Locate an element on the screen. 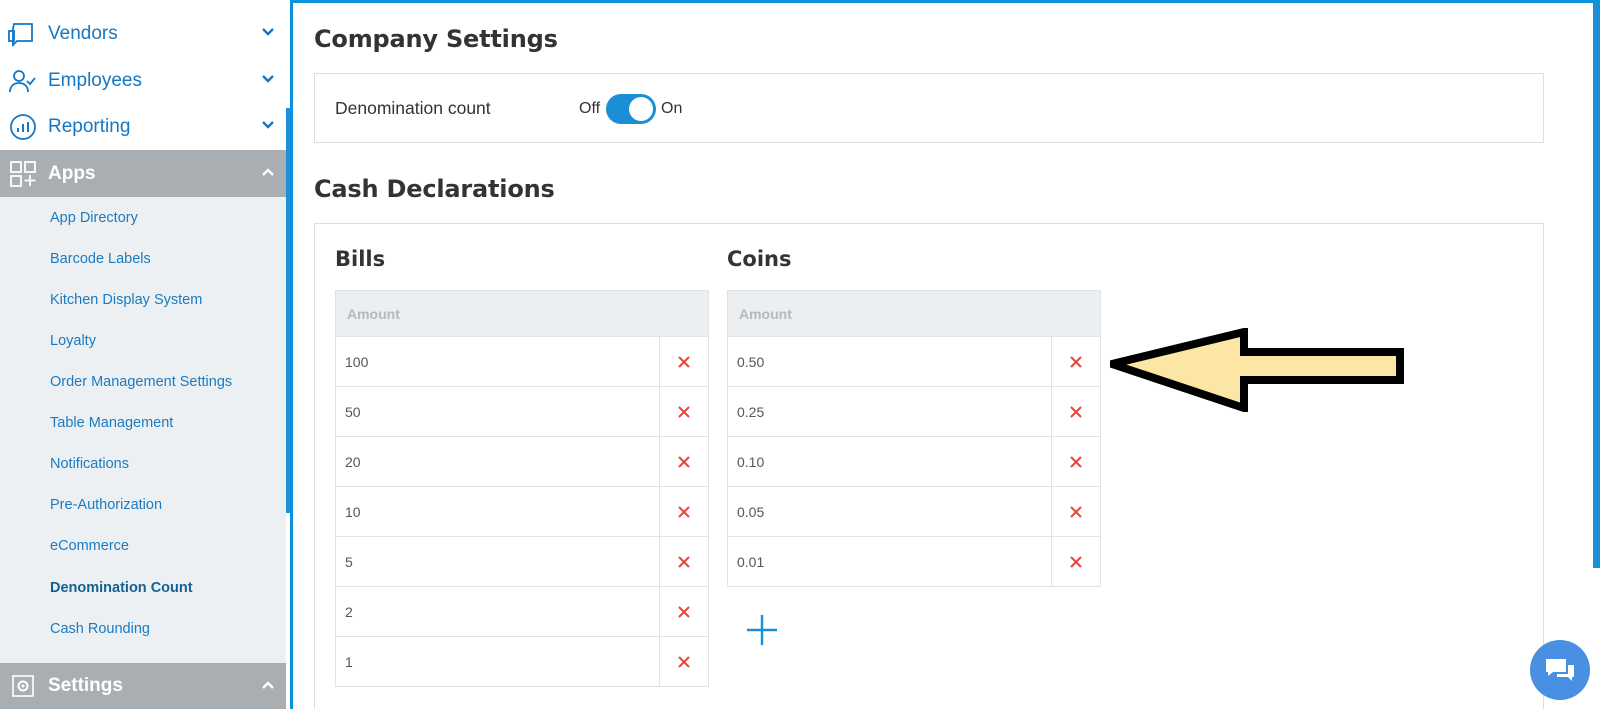 This screenshot has height=709, width=1600. coins-table-header: Amount is located at coordinates (914, 313).